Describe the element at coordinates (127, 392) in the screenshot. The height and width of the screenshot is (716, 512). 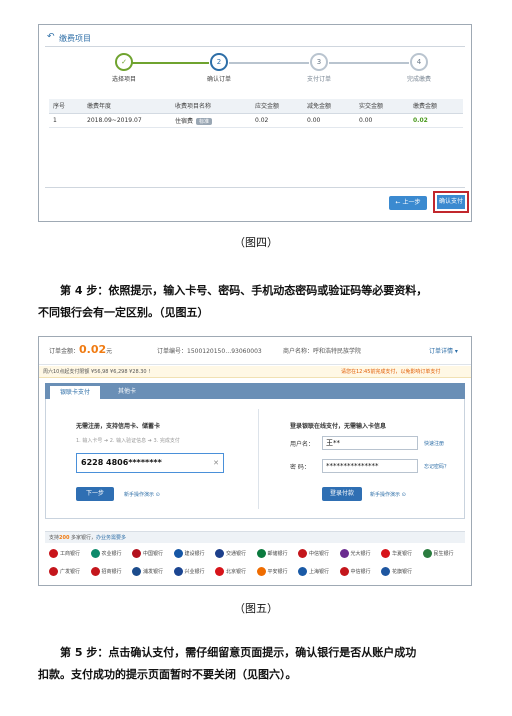
I see `tab-other-card: 其他卡` at that location.